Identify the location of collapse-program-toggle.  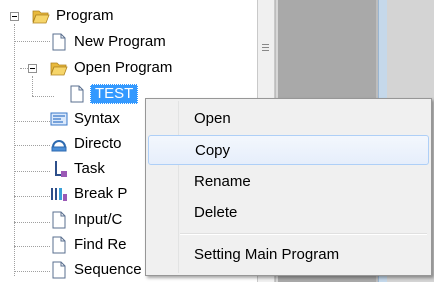
(14, 16).